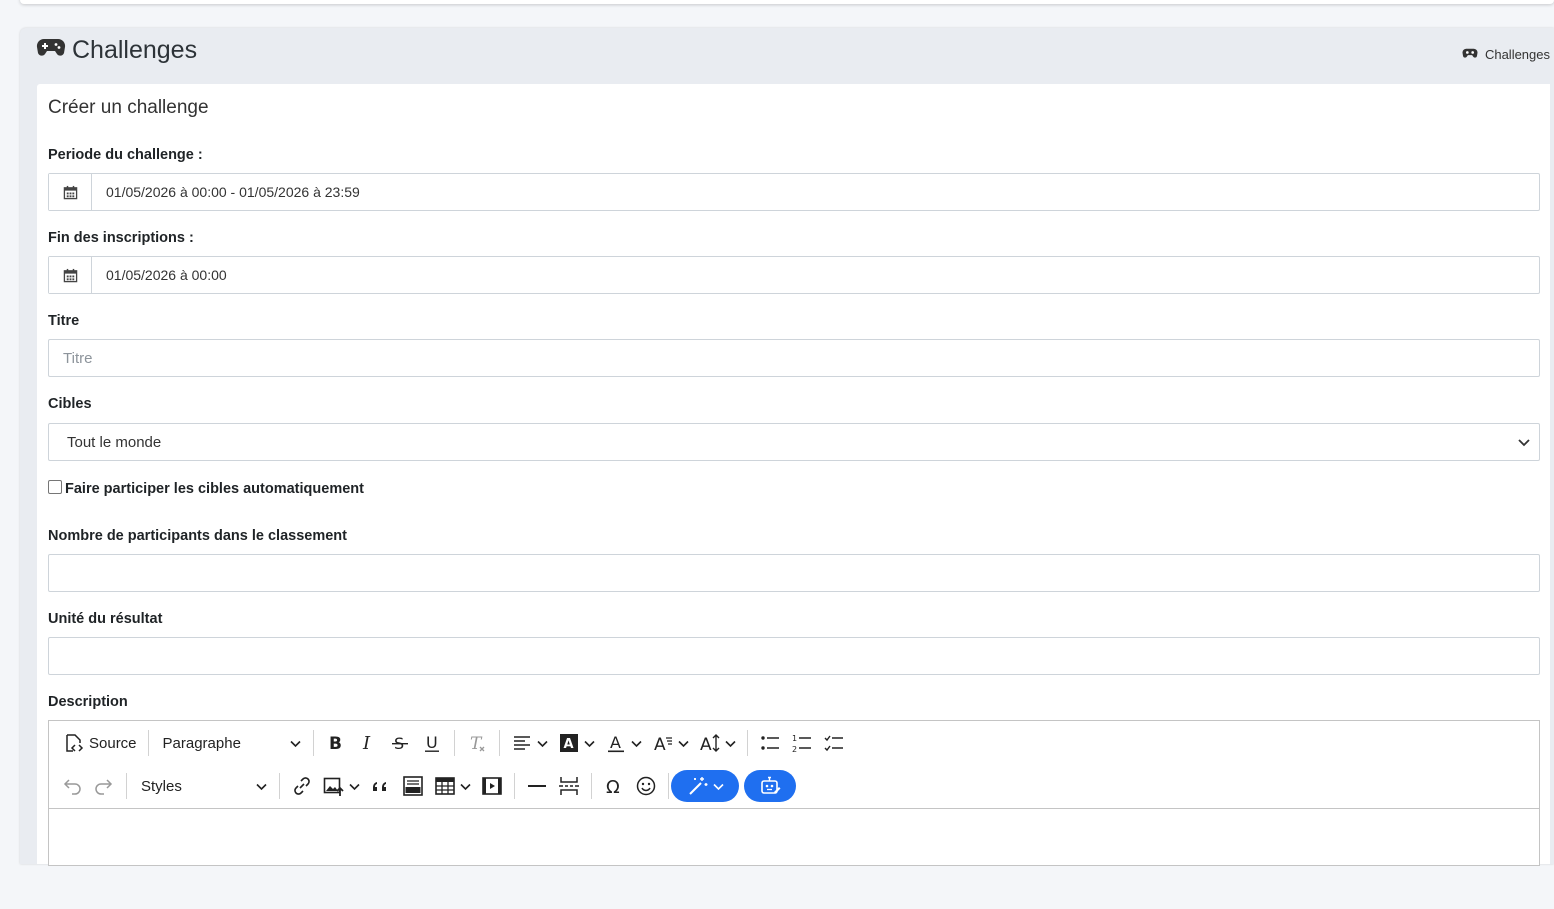 This screenshot has height=909, width=1554. I want to click on svg-text: B, so click(335, 744).